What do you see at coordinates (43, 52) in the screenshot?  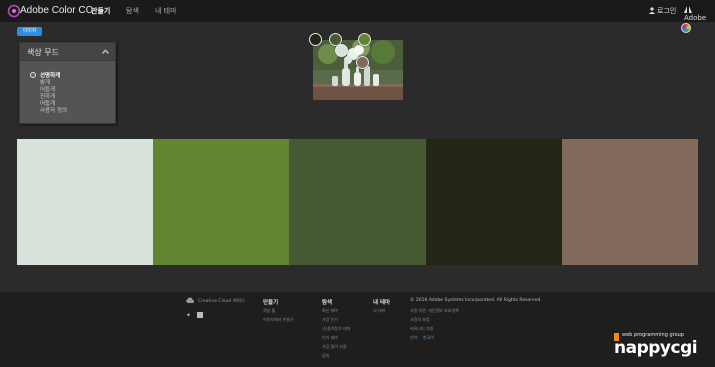 I see `mood-panel-title: 색상 무드` at bounding box center [43, 52].